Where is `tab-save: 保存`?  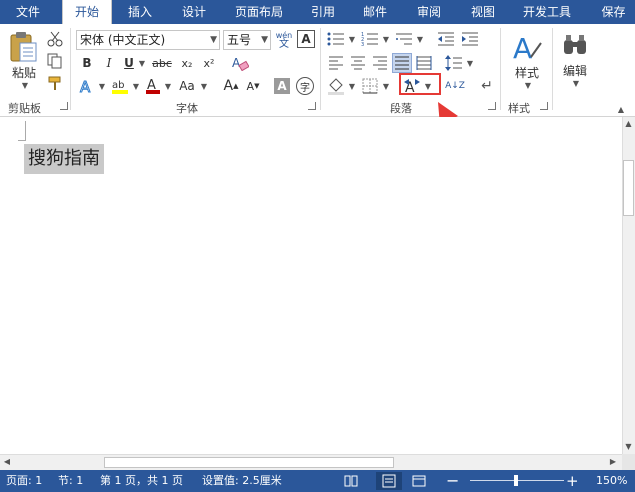 tab-save: 保存 is located at coordinates (613, 12).